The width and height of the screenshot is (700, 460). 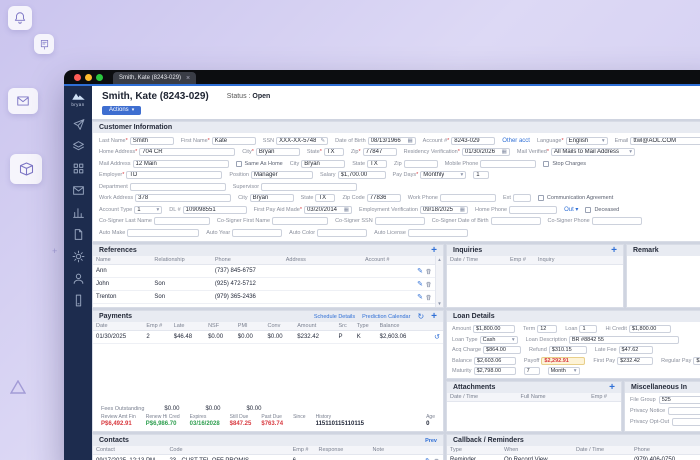 I want to click on actions-button: Actions ▾, so click(x=122, y=110).